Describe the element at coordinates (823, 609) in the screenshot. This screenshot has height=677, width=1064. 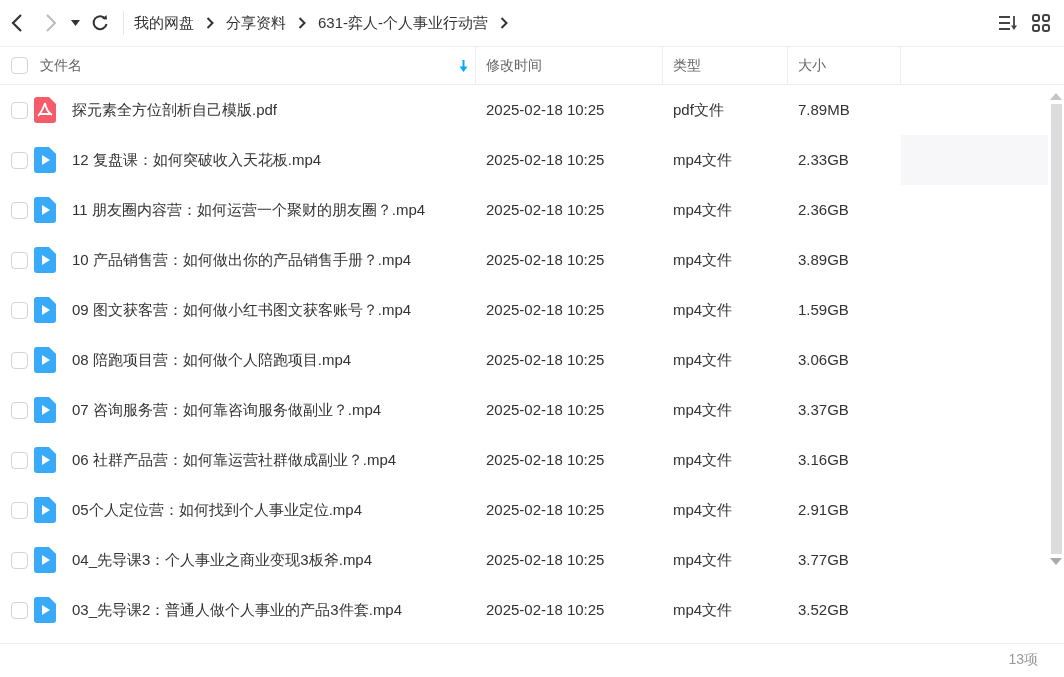
I see `file-size: 3.52GB` at that location.